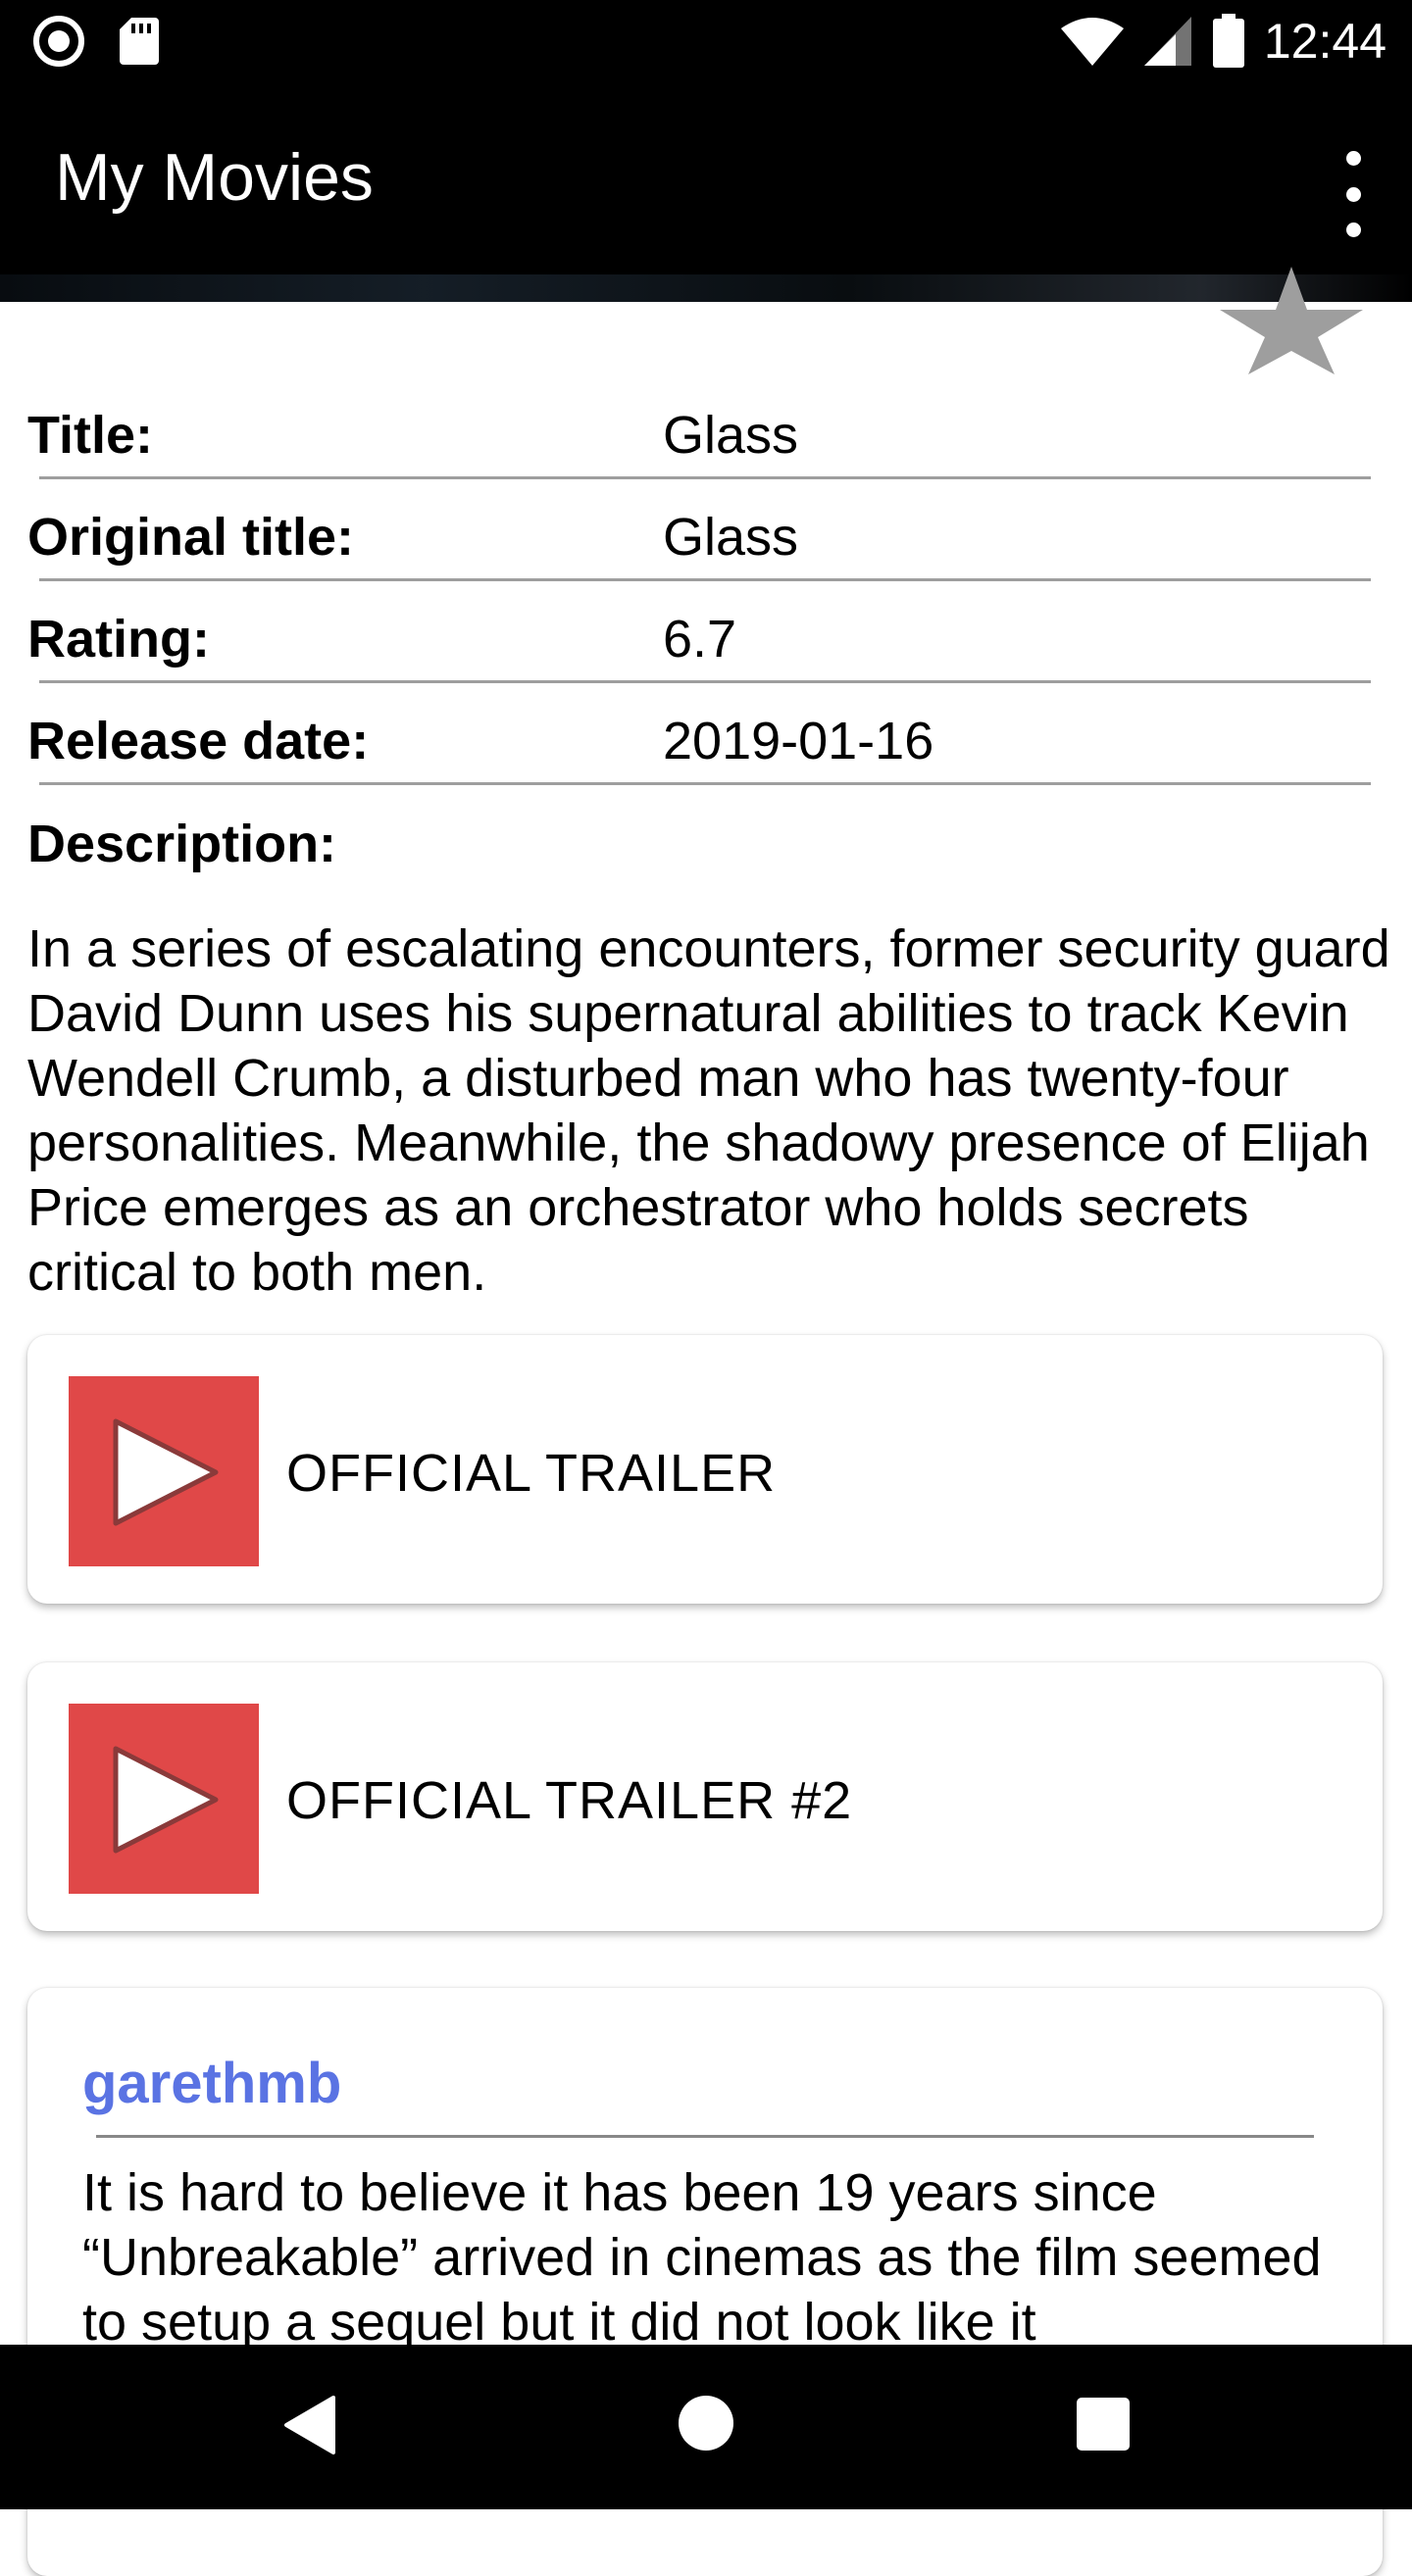 Image resolution: width=1412 pixels, height=2576 pixels. I want to click on review-author: garethmb, so click(211, 2083).